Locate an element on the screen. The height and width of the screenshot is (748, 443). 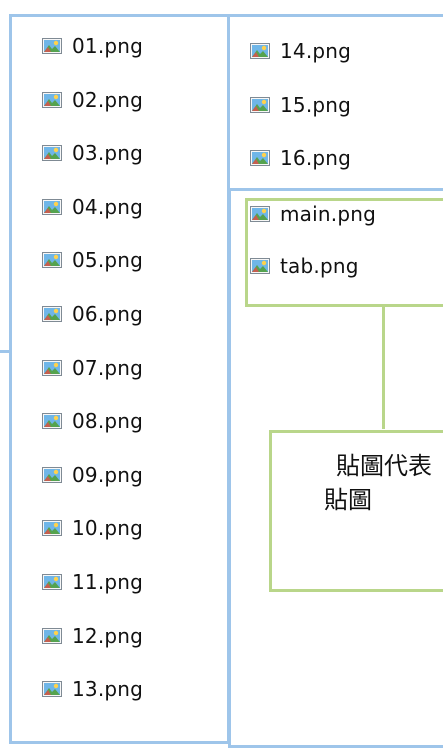
callout-line-2: 貼圖 is located at coordinates (348, 500).